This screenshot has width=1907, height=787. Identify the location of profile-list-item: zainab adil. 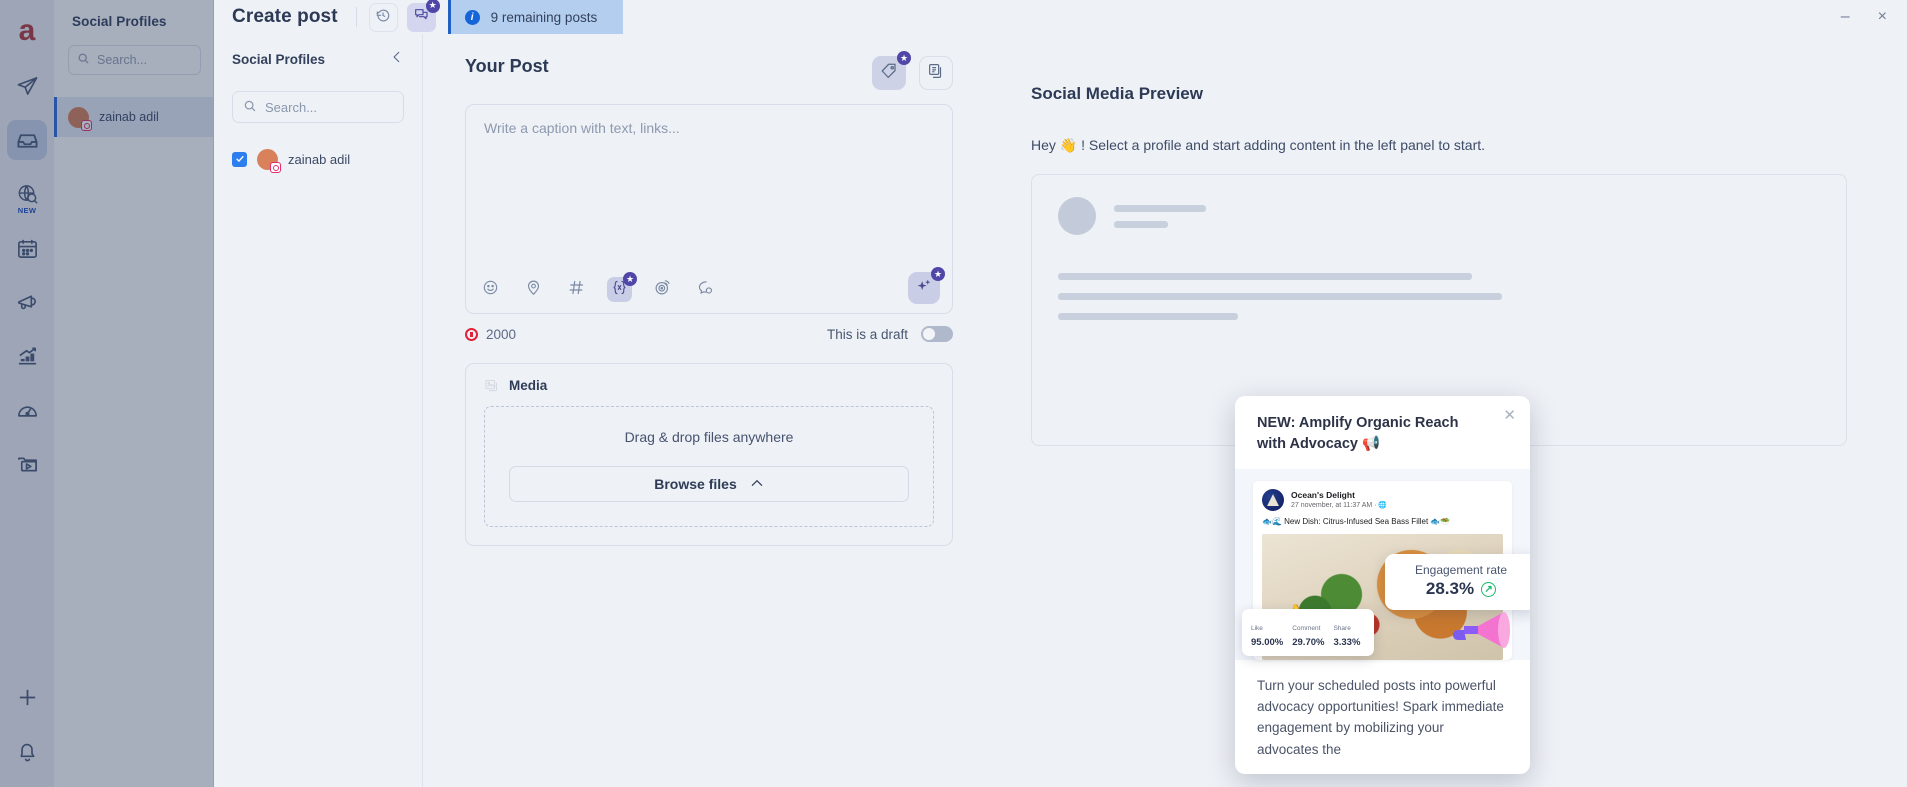
(318, 161).